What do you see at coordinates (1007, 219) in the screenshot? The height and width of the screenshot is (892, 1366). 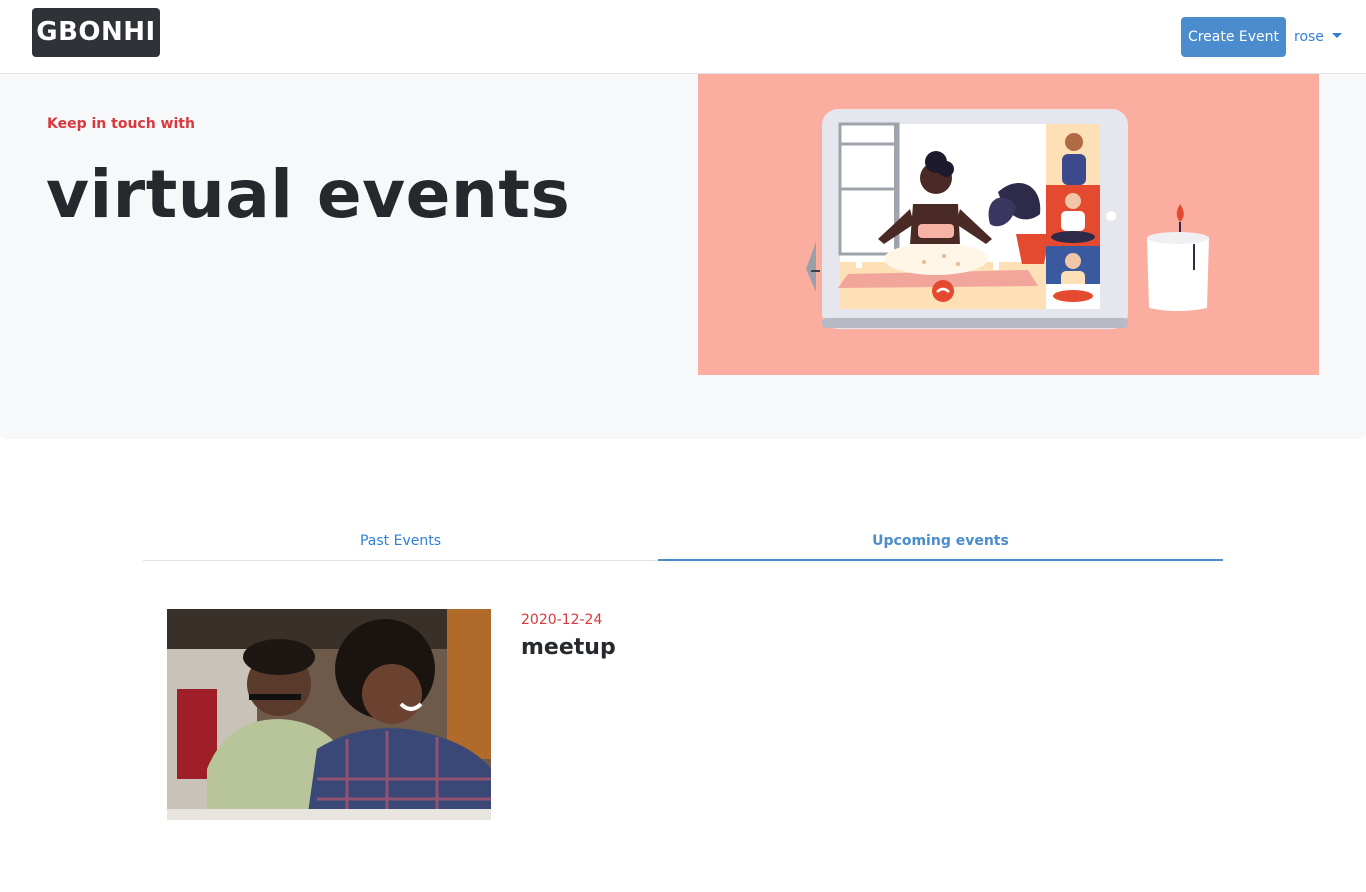 I see `video-call-illustration` at bounding box center [1007, 219].